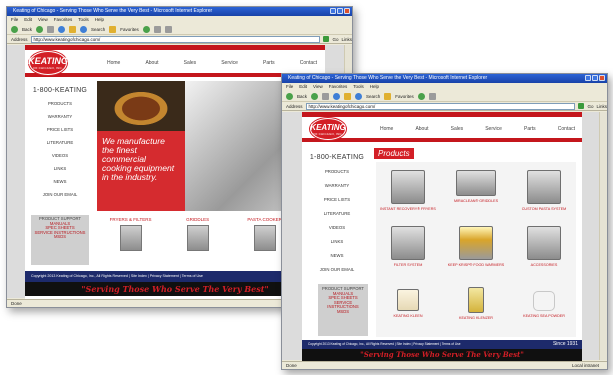 The image size is (613, 375). I want to click on product-card: CUSTOM PASTA SYSTEM, so click(544, 190).